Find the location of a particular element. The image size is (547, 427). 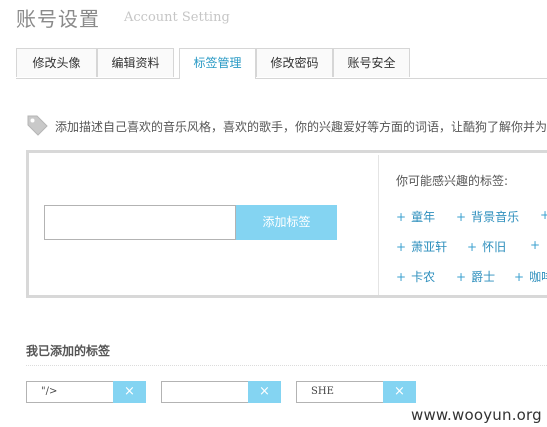

suggested-tag-label: 童年 is located at coordinates (423, 217).